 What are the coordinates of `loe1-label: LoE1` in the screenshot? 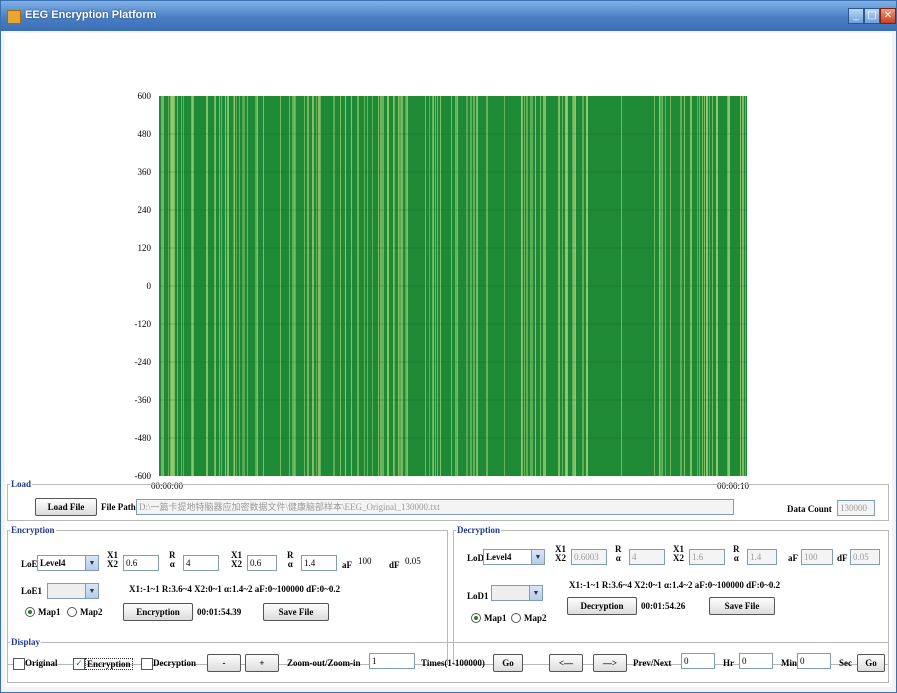 It's located at (32, 591).